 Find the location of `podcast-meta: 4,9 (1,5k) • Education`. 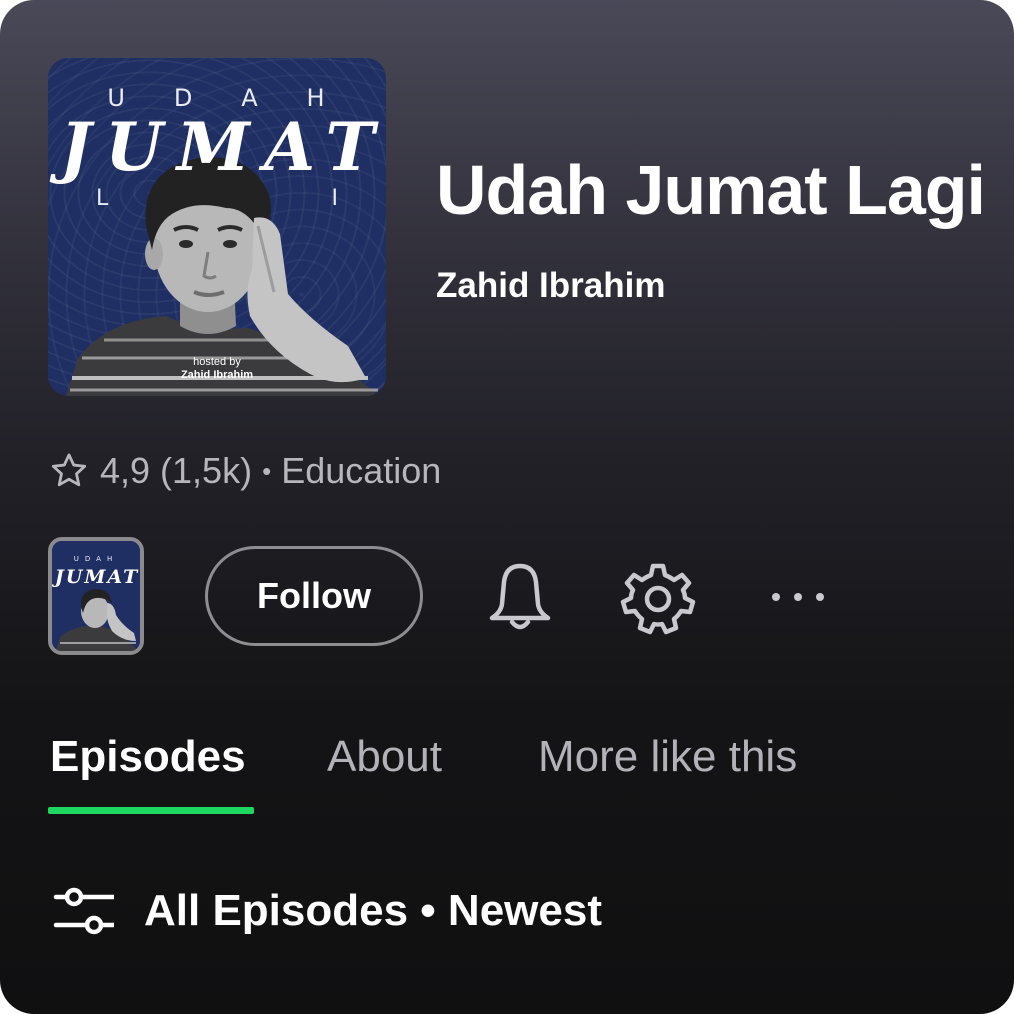

podcast-meta: 4,9 (1,5k) • Education is located at coordinates (244, 471).